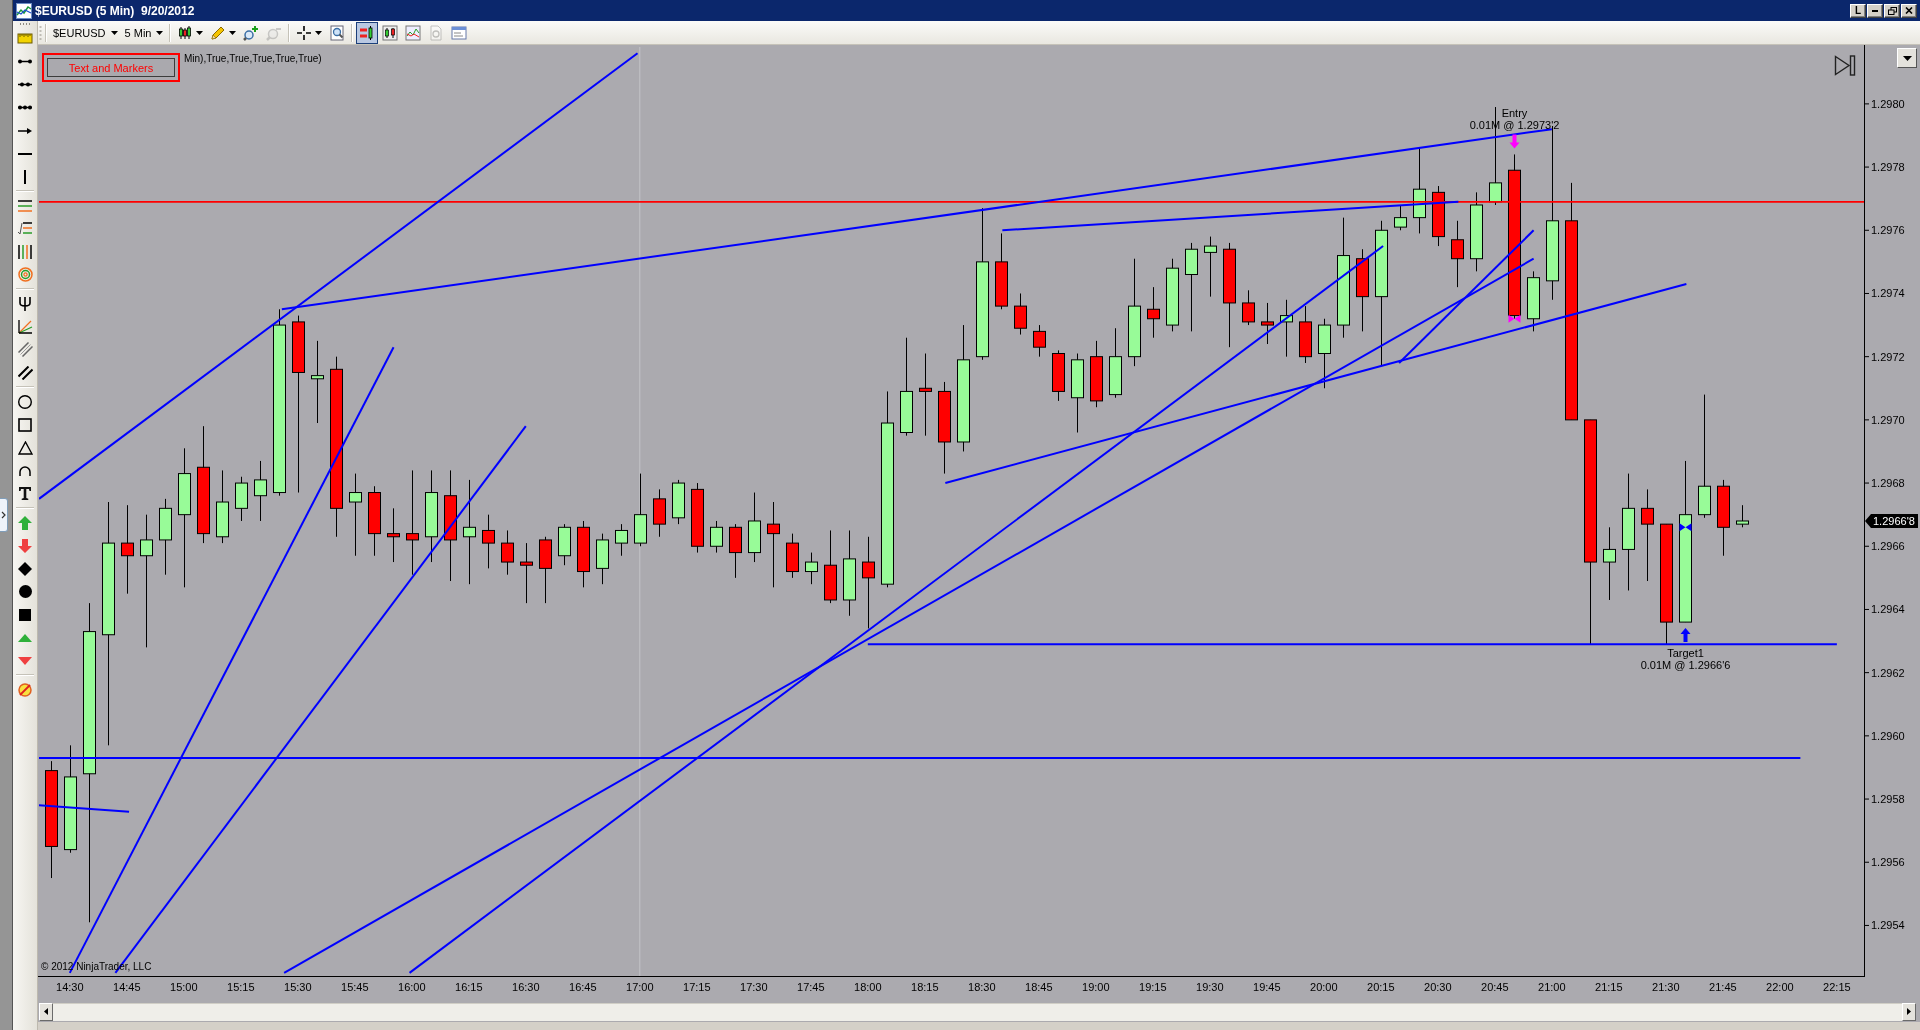  Describe the element at coordinates (1210, 987) in the screenshot. I see `time-label: 19:30` at that location.